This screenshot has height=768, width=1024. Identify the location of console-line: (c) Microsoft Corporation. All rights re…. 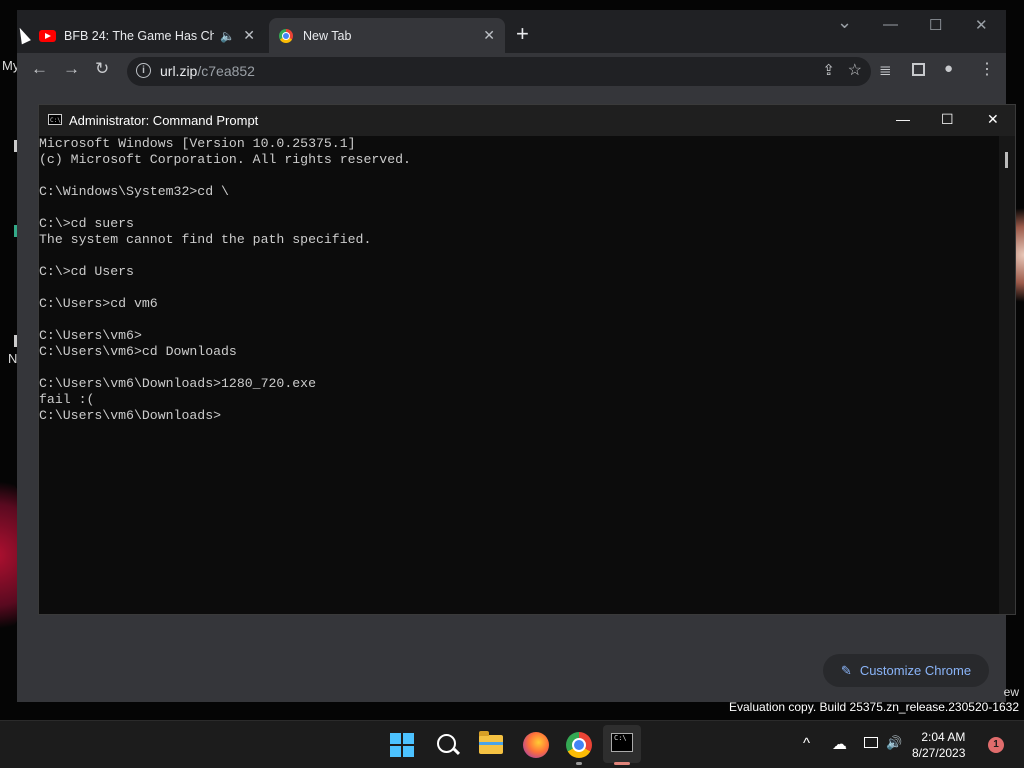
(225, 159).